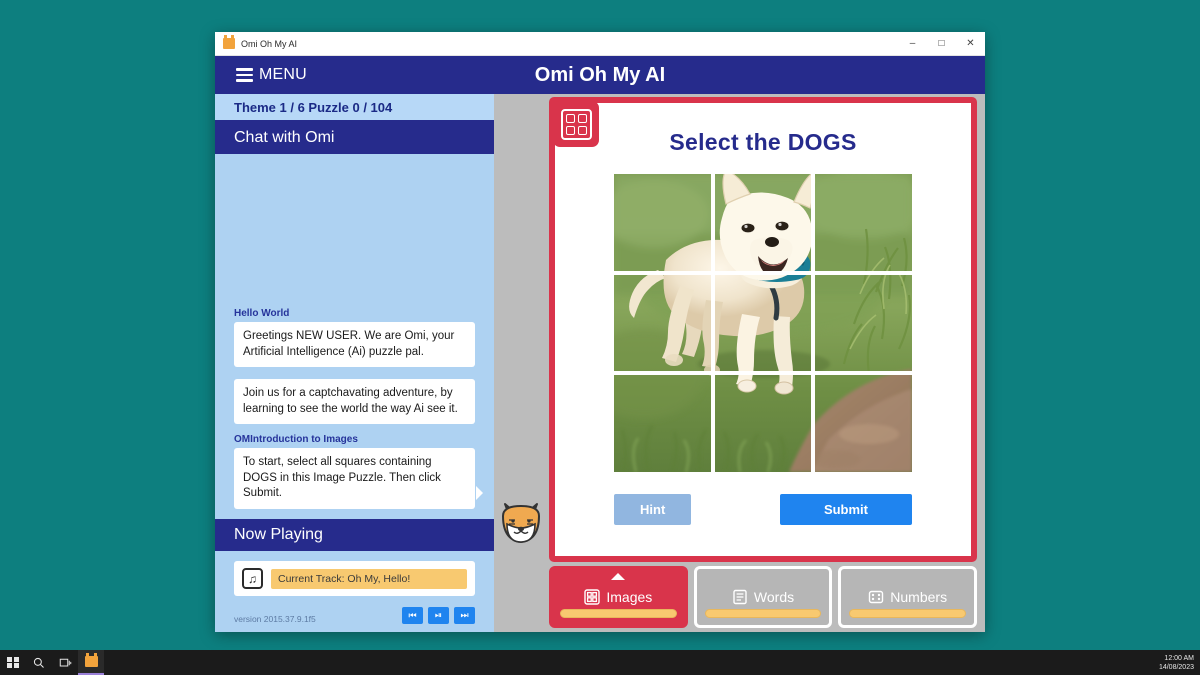  What do you see at coordinates (464, 615) in the screenshot?
I see `next-track-button: ⏭` at bounding box center [464, 615].